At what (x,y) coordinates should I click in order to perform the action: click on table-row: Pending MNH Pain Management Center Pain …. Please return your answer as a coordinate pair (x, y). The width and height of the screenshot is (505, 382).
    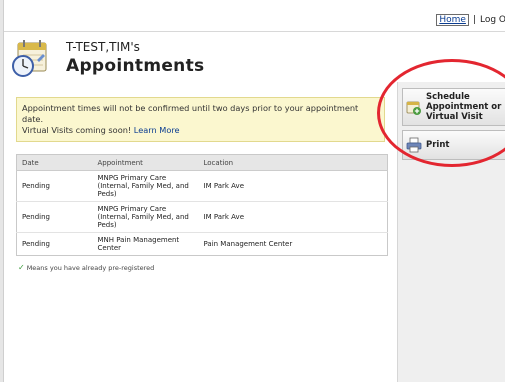
    Looking at the image, I should click on (202, 244).